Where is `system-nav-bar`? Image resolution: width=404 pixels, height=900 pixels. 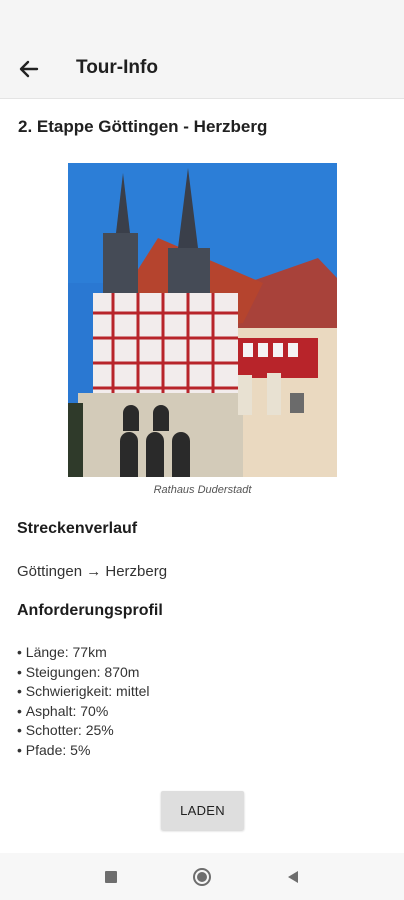 system-nav-bar is located at coordinates (202, 876).